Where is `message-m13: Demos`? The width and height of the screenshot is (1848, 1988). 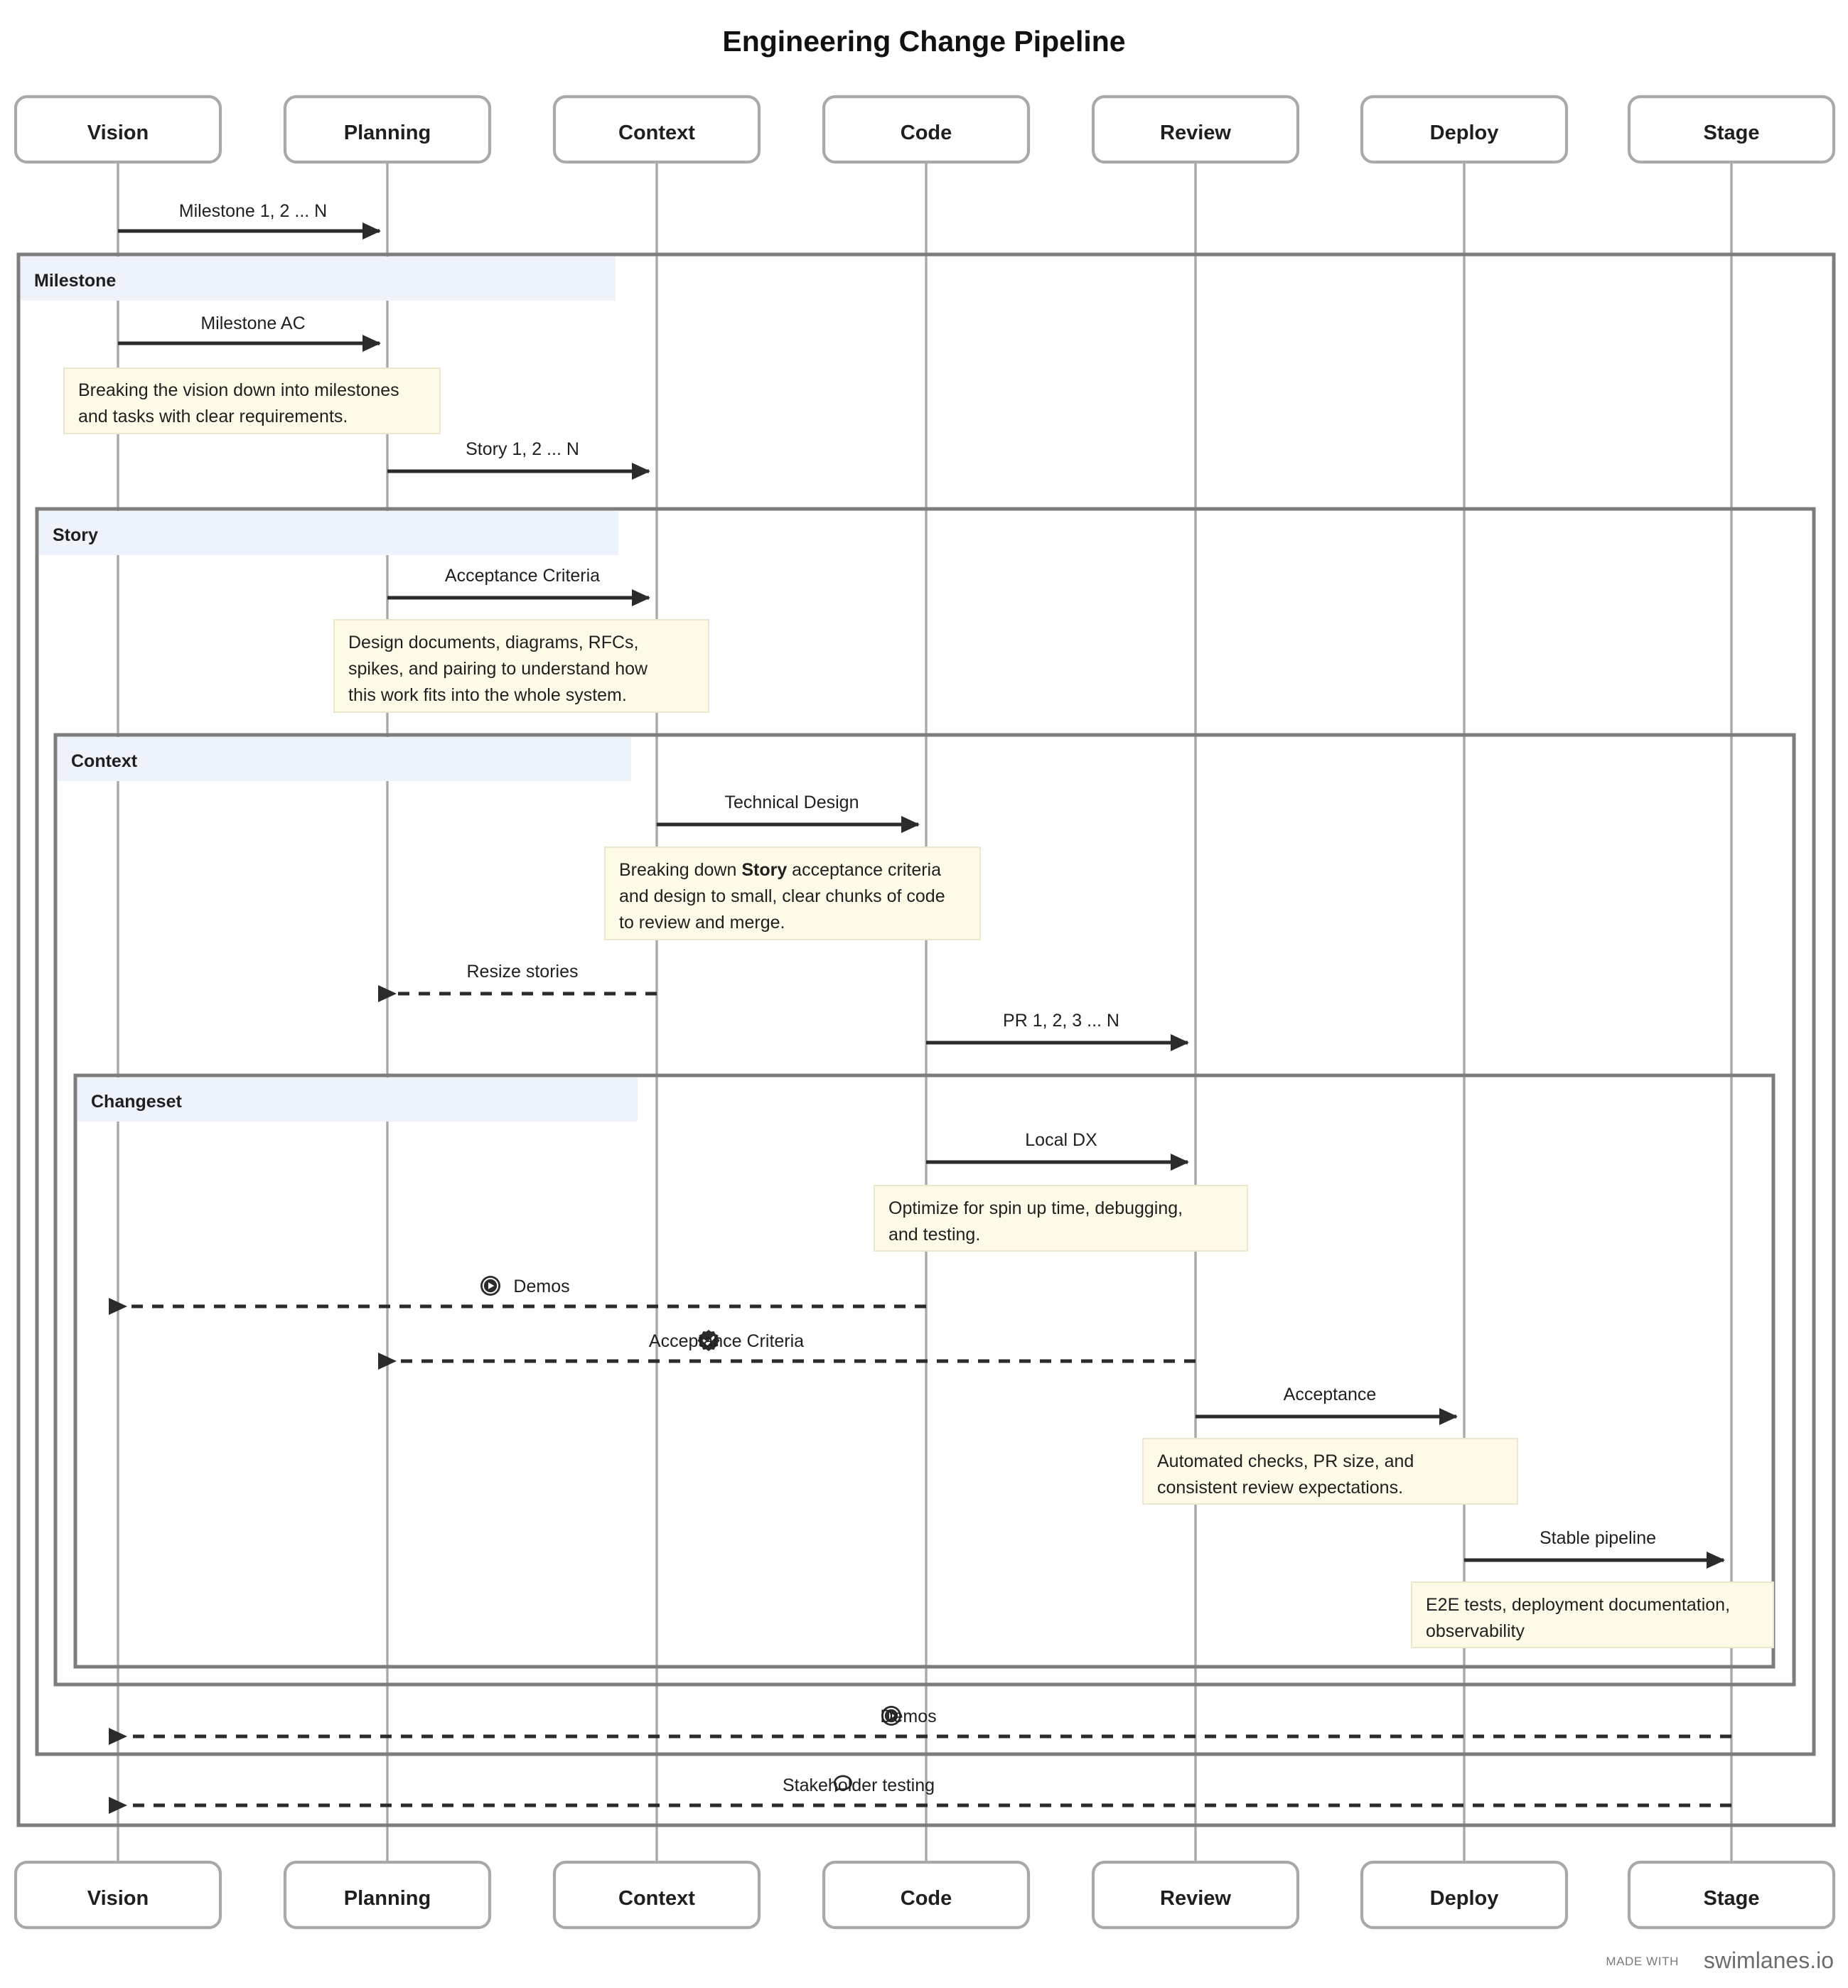 message-m13: Demos is located at coordinates (920, 1725).